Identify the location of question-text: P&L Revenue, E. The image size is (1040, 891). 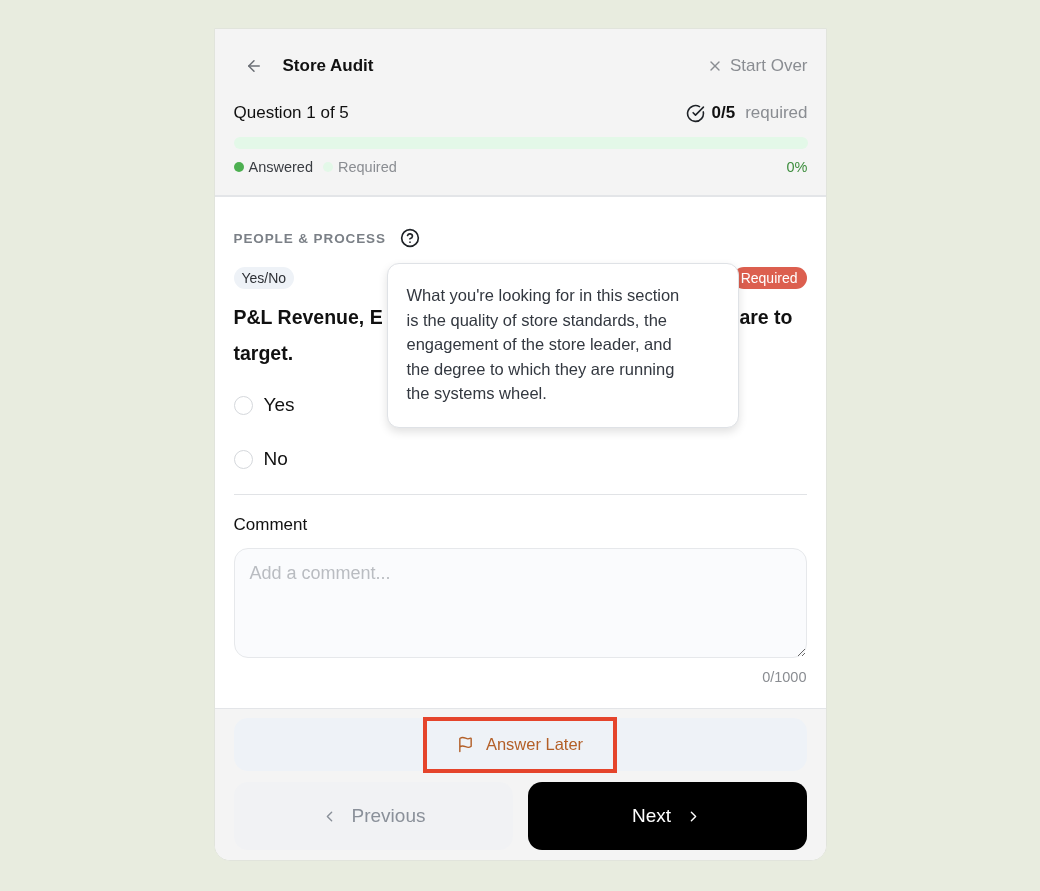
(308, 317).